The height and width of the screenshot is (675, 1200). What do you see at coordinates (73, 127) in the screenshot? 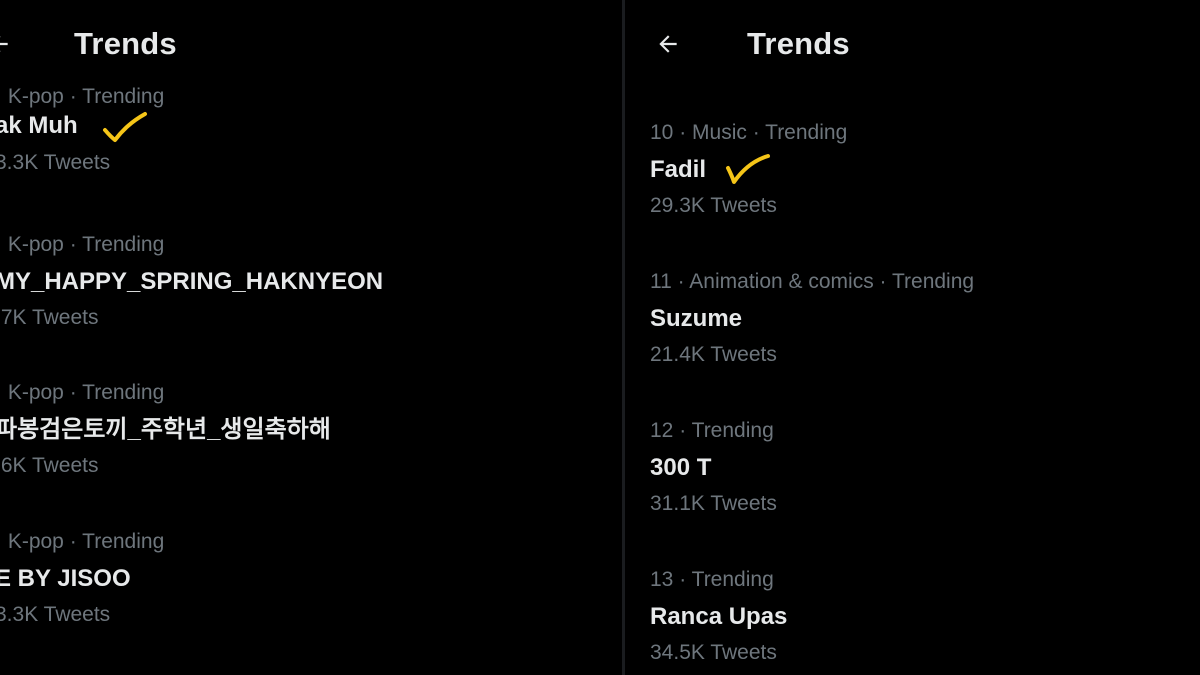
I see `trend-name: ak Muh` at bounding box center [73, 127].